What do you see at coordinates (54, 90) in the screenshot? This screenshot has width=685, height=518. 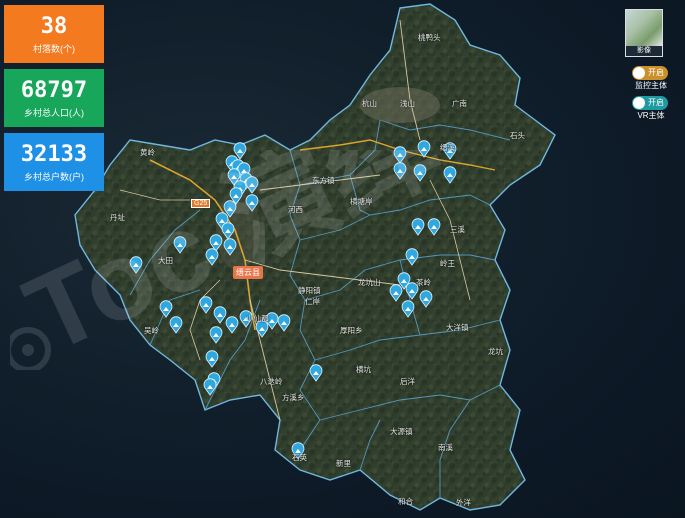 I see `population-count: 68797` at bounding box center [54, 90].